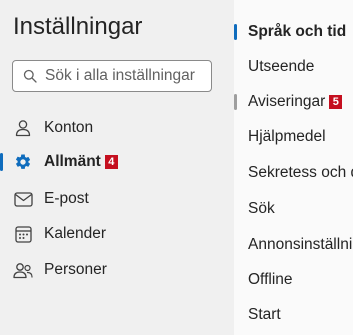 The height and width of the screenshot is (335, 353). What do you see at coordinates (261, 208) in the screenshot?
I see `subcategory-label: Sök` at bounding box center [261, 208].